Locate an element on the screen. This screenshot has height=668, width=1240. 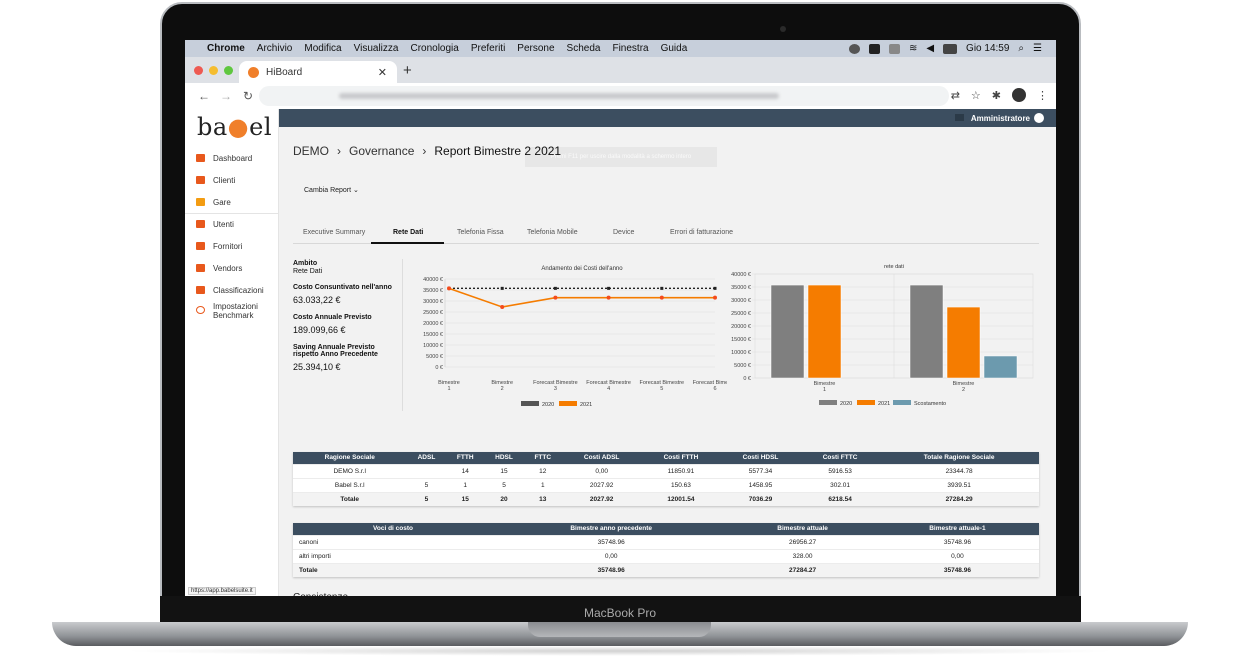
battery-icon is located at coordinates (950, 48).